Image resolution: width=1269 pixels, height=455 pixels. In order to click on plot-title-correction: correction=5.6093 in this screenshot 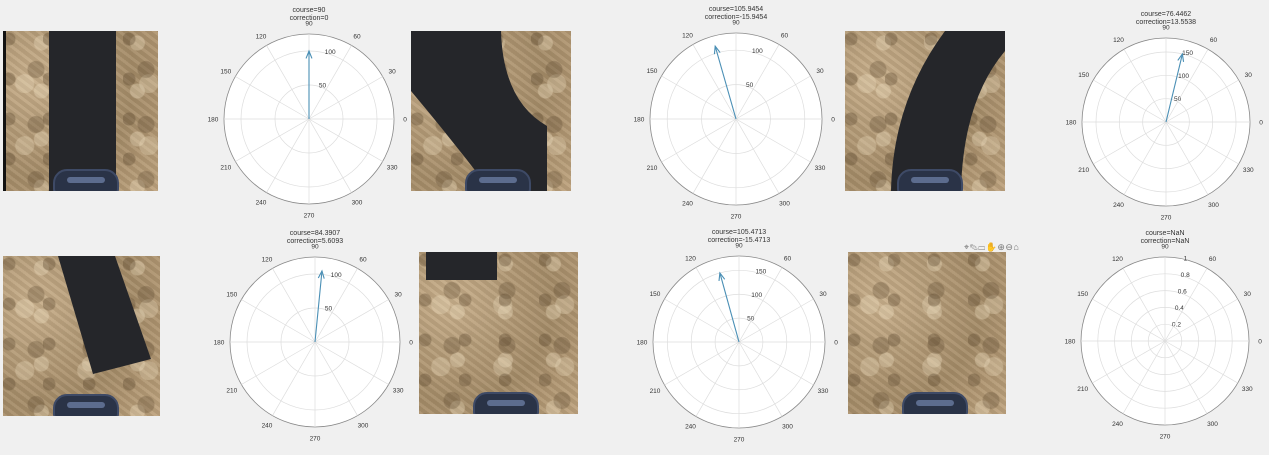, I will do `click(315, 241)`.